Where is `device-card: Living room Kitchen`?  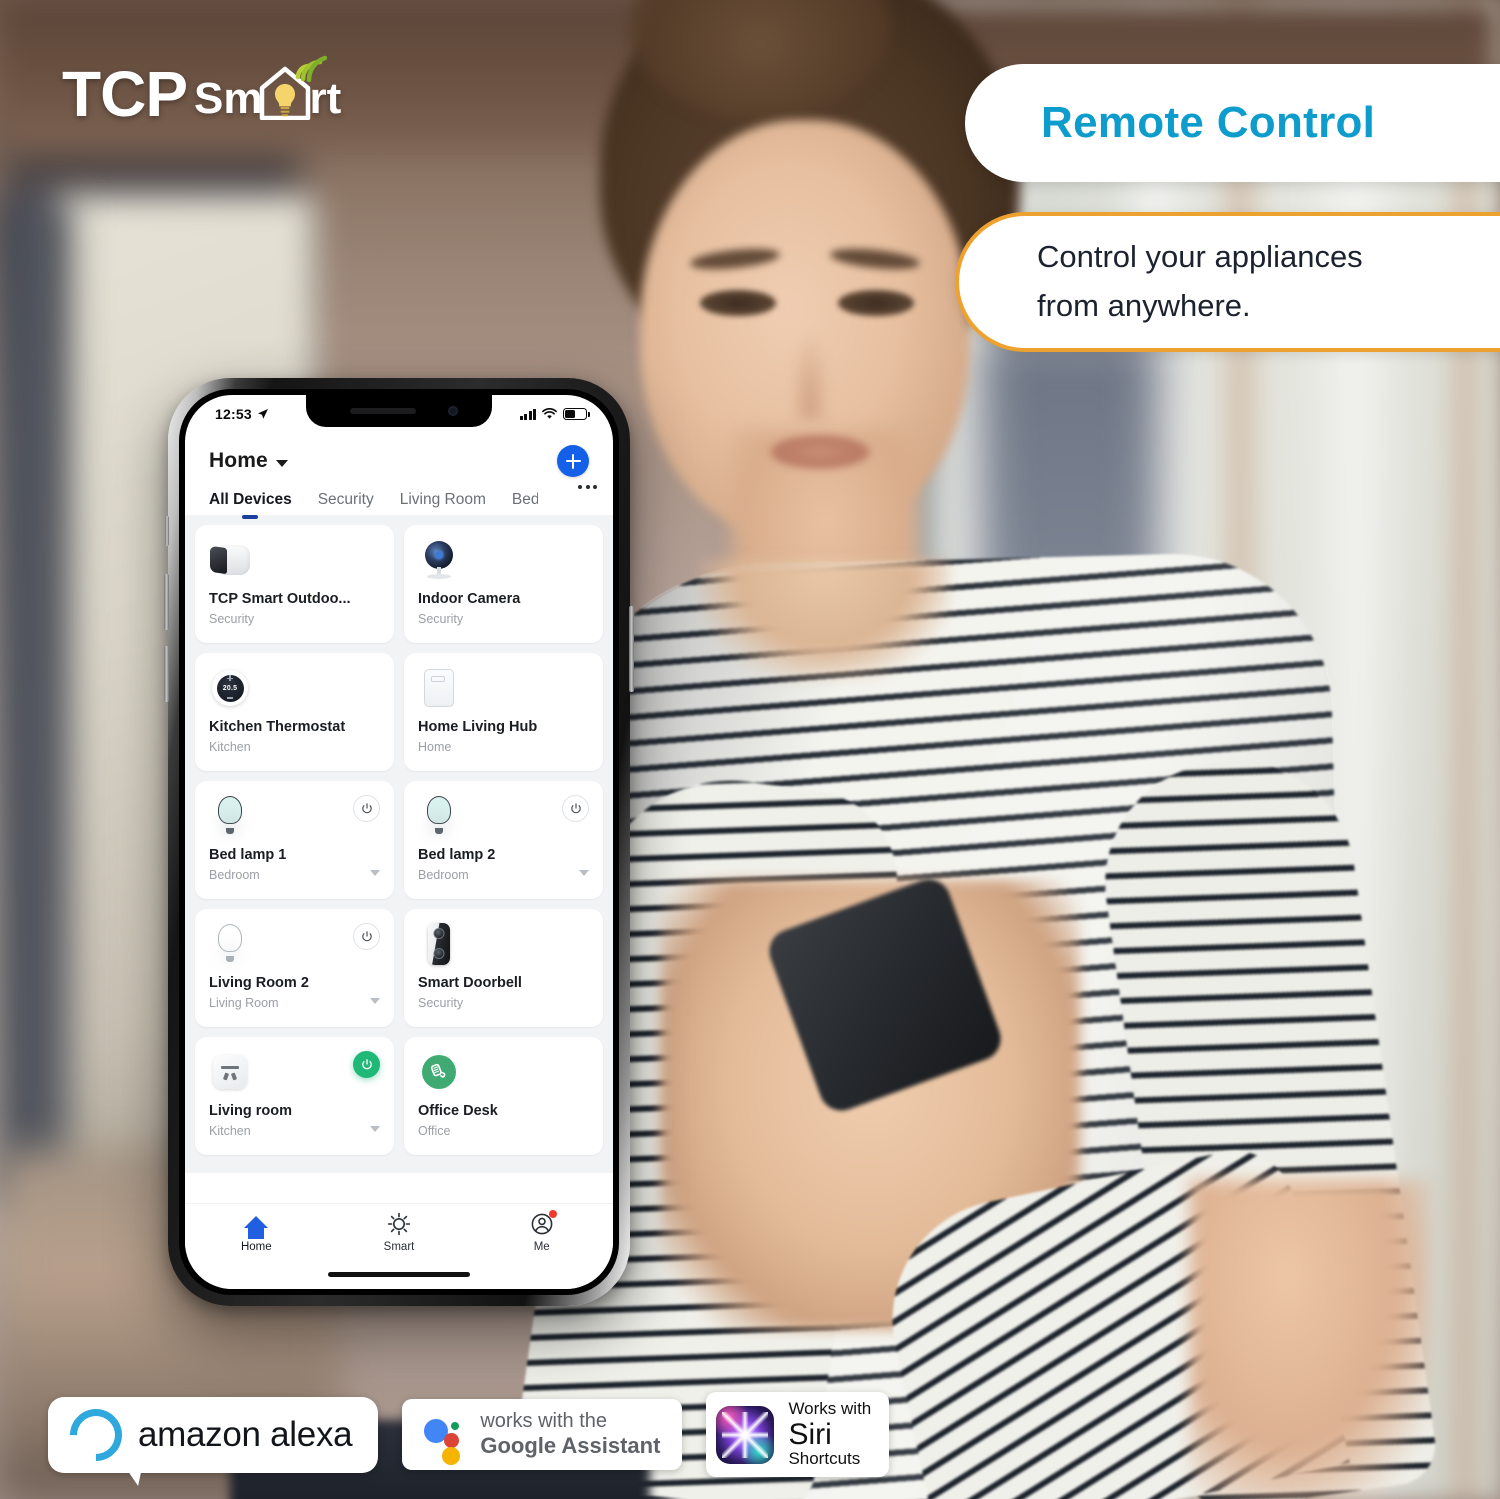
device-card: Living room Kitchen is located at coordinates (294, 1096).